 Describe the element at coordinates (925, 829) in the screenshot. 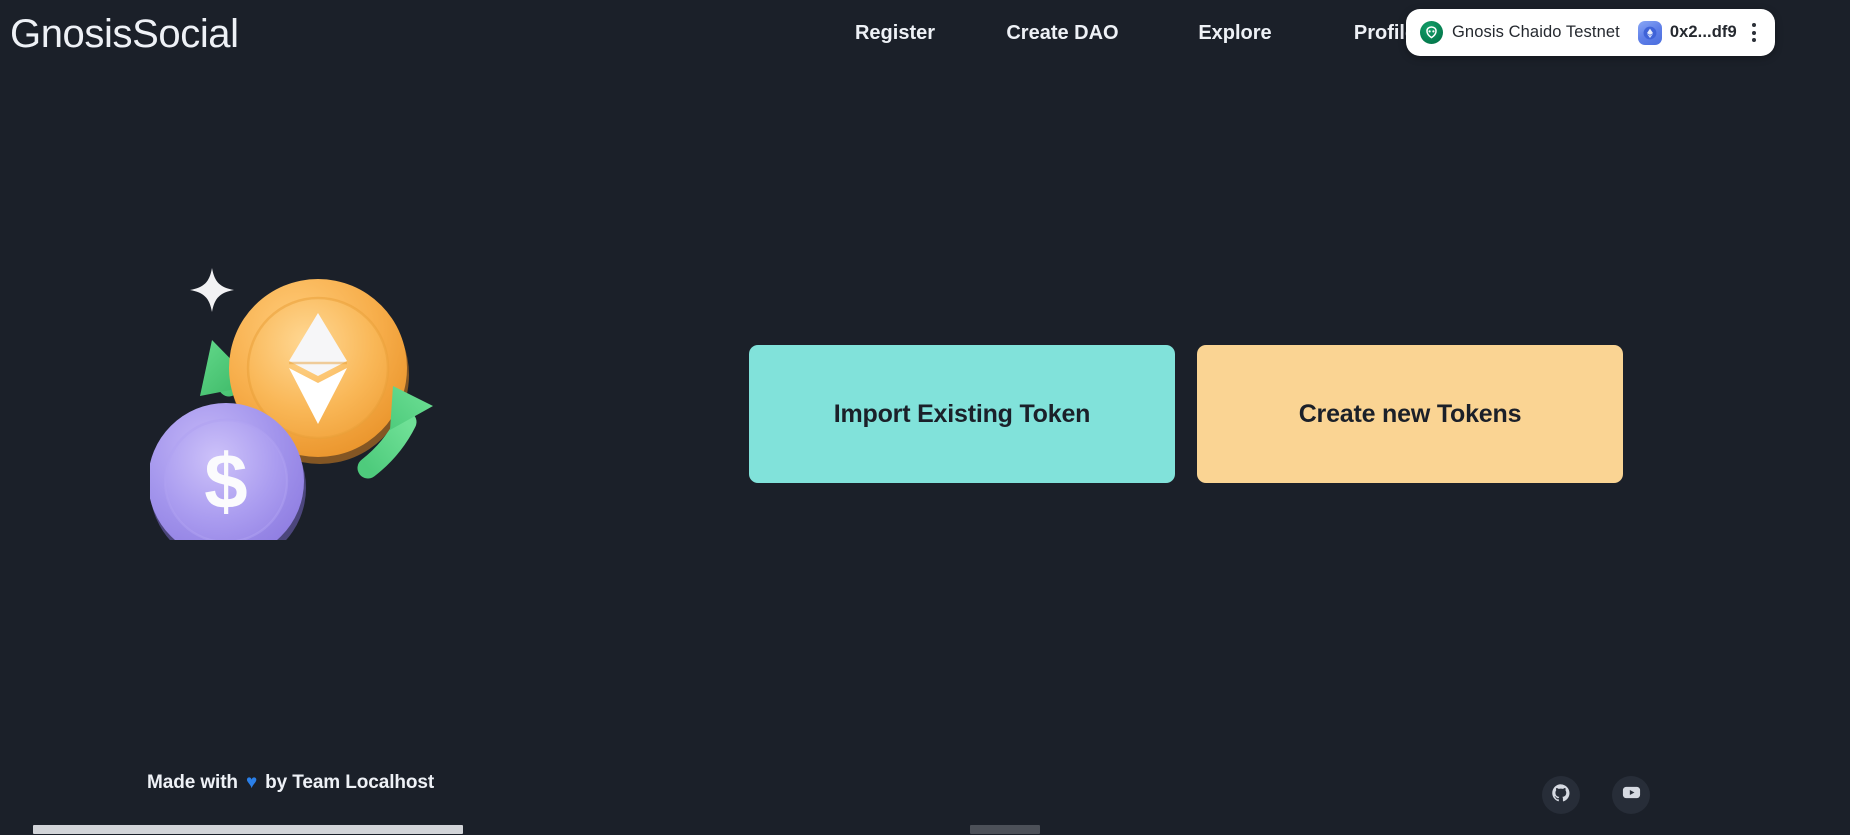

I see `horizontal-scrollbar` at that location.